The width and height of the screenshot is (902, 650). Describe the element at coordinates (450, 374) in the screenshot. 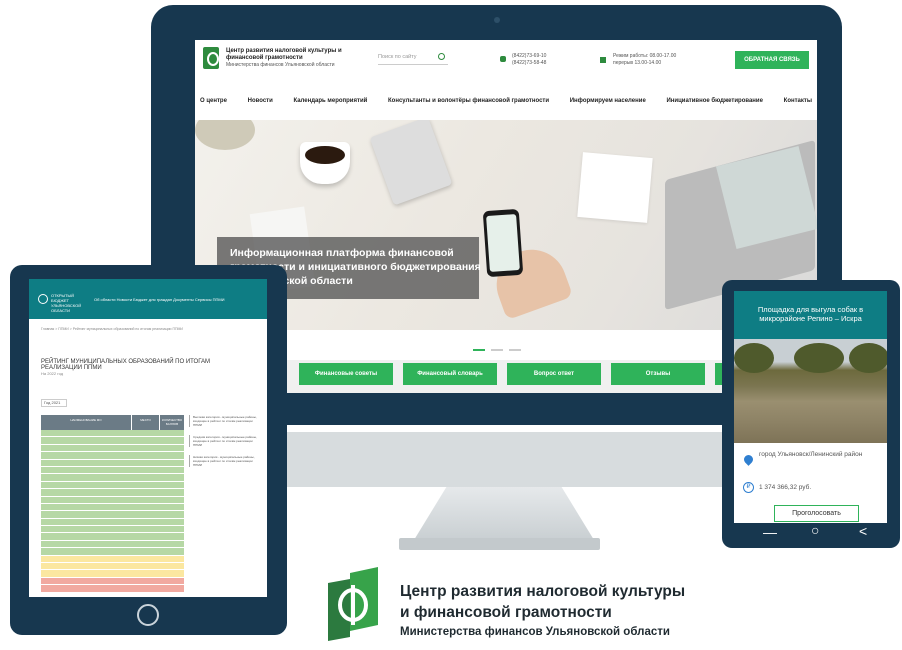

I see `financial-dictionary-button: Финансовый словарь` at that location.